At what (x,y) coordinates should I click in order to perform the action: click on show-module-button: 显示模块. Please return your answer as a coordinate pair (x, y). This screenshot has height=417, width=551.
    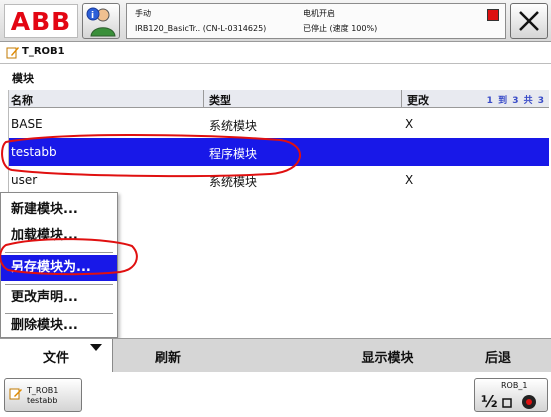
    Looking at the image, I should click on (387, 356).